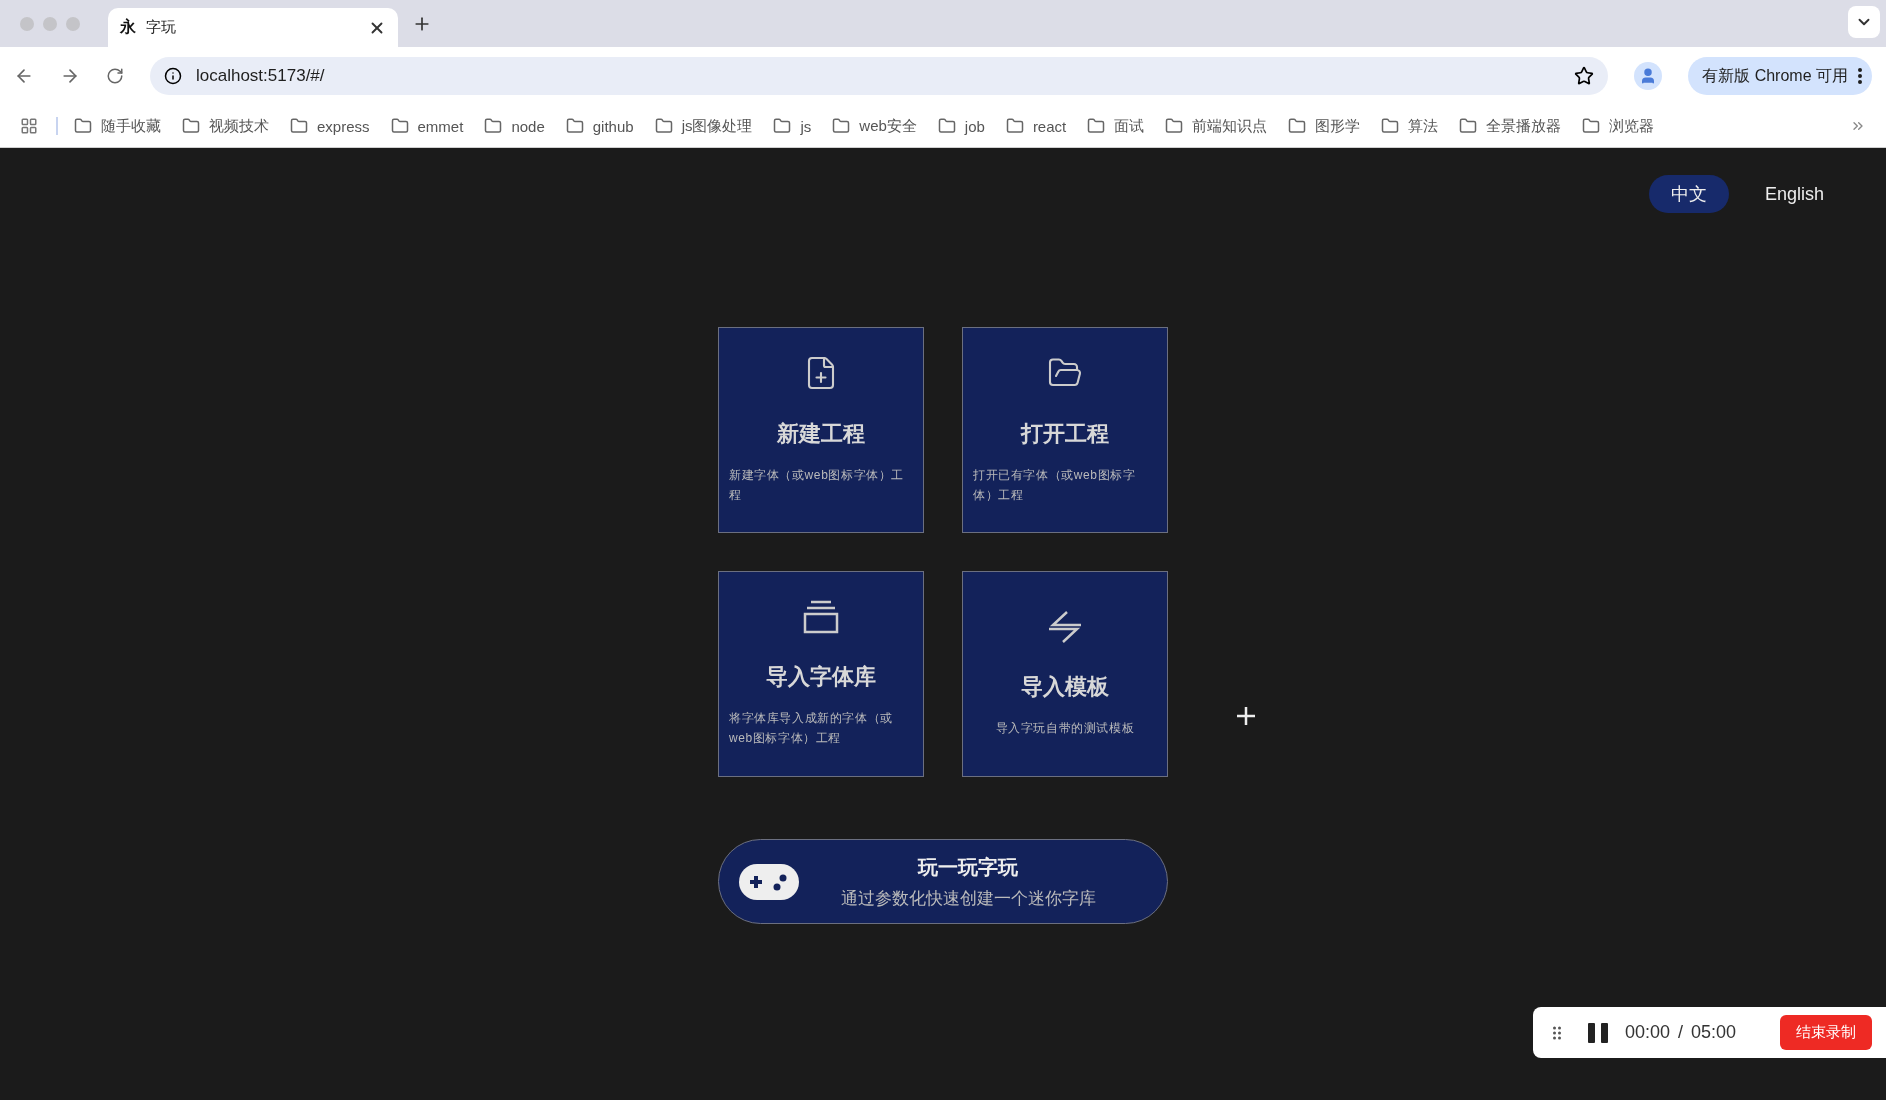 The image size is (1886, 1100). I want to click on action-card: 打开工程 打开已有字体（或web图标字体）工程, so click(1065, 430).